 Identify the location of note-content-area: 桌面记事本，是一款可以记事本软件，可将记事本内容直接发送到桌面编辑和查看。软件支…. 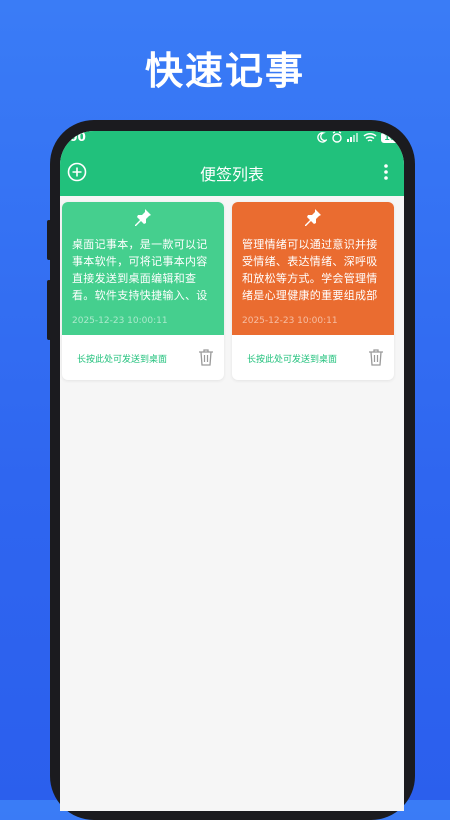
(143, 268).